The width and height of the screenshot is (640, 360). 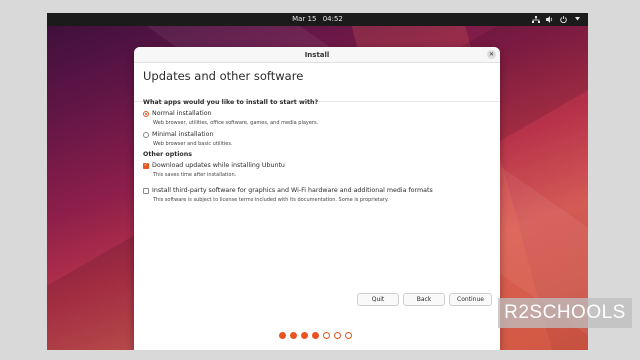 What do you see at coordinates (317, 134) in the screenshot?
I see `minimal-installation-option: Minimal installation` at bounding box center [317, 134].